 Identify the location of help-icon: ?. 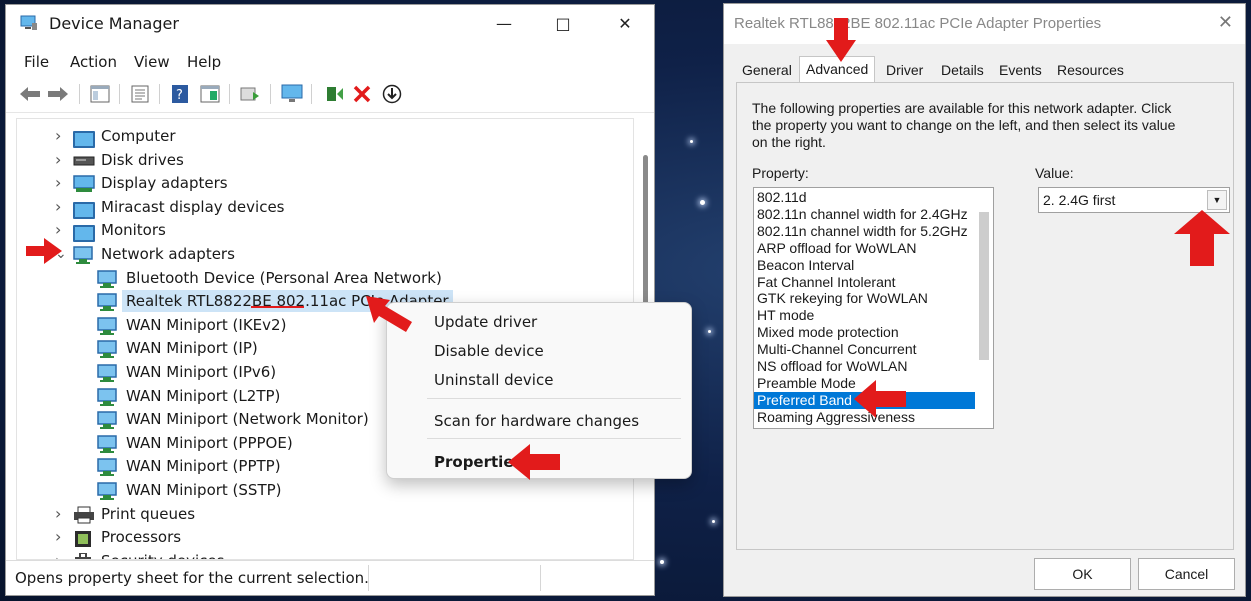
(180, 94).